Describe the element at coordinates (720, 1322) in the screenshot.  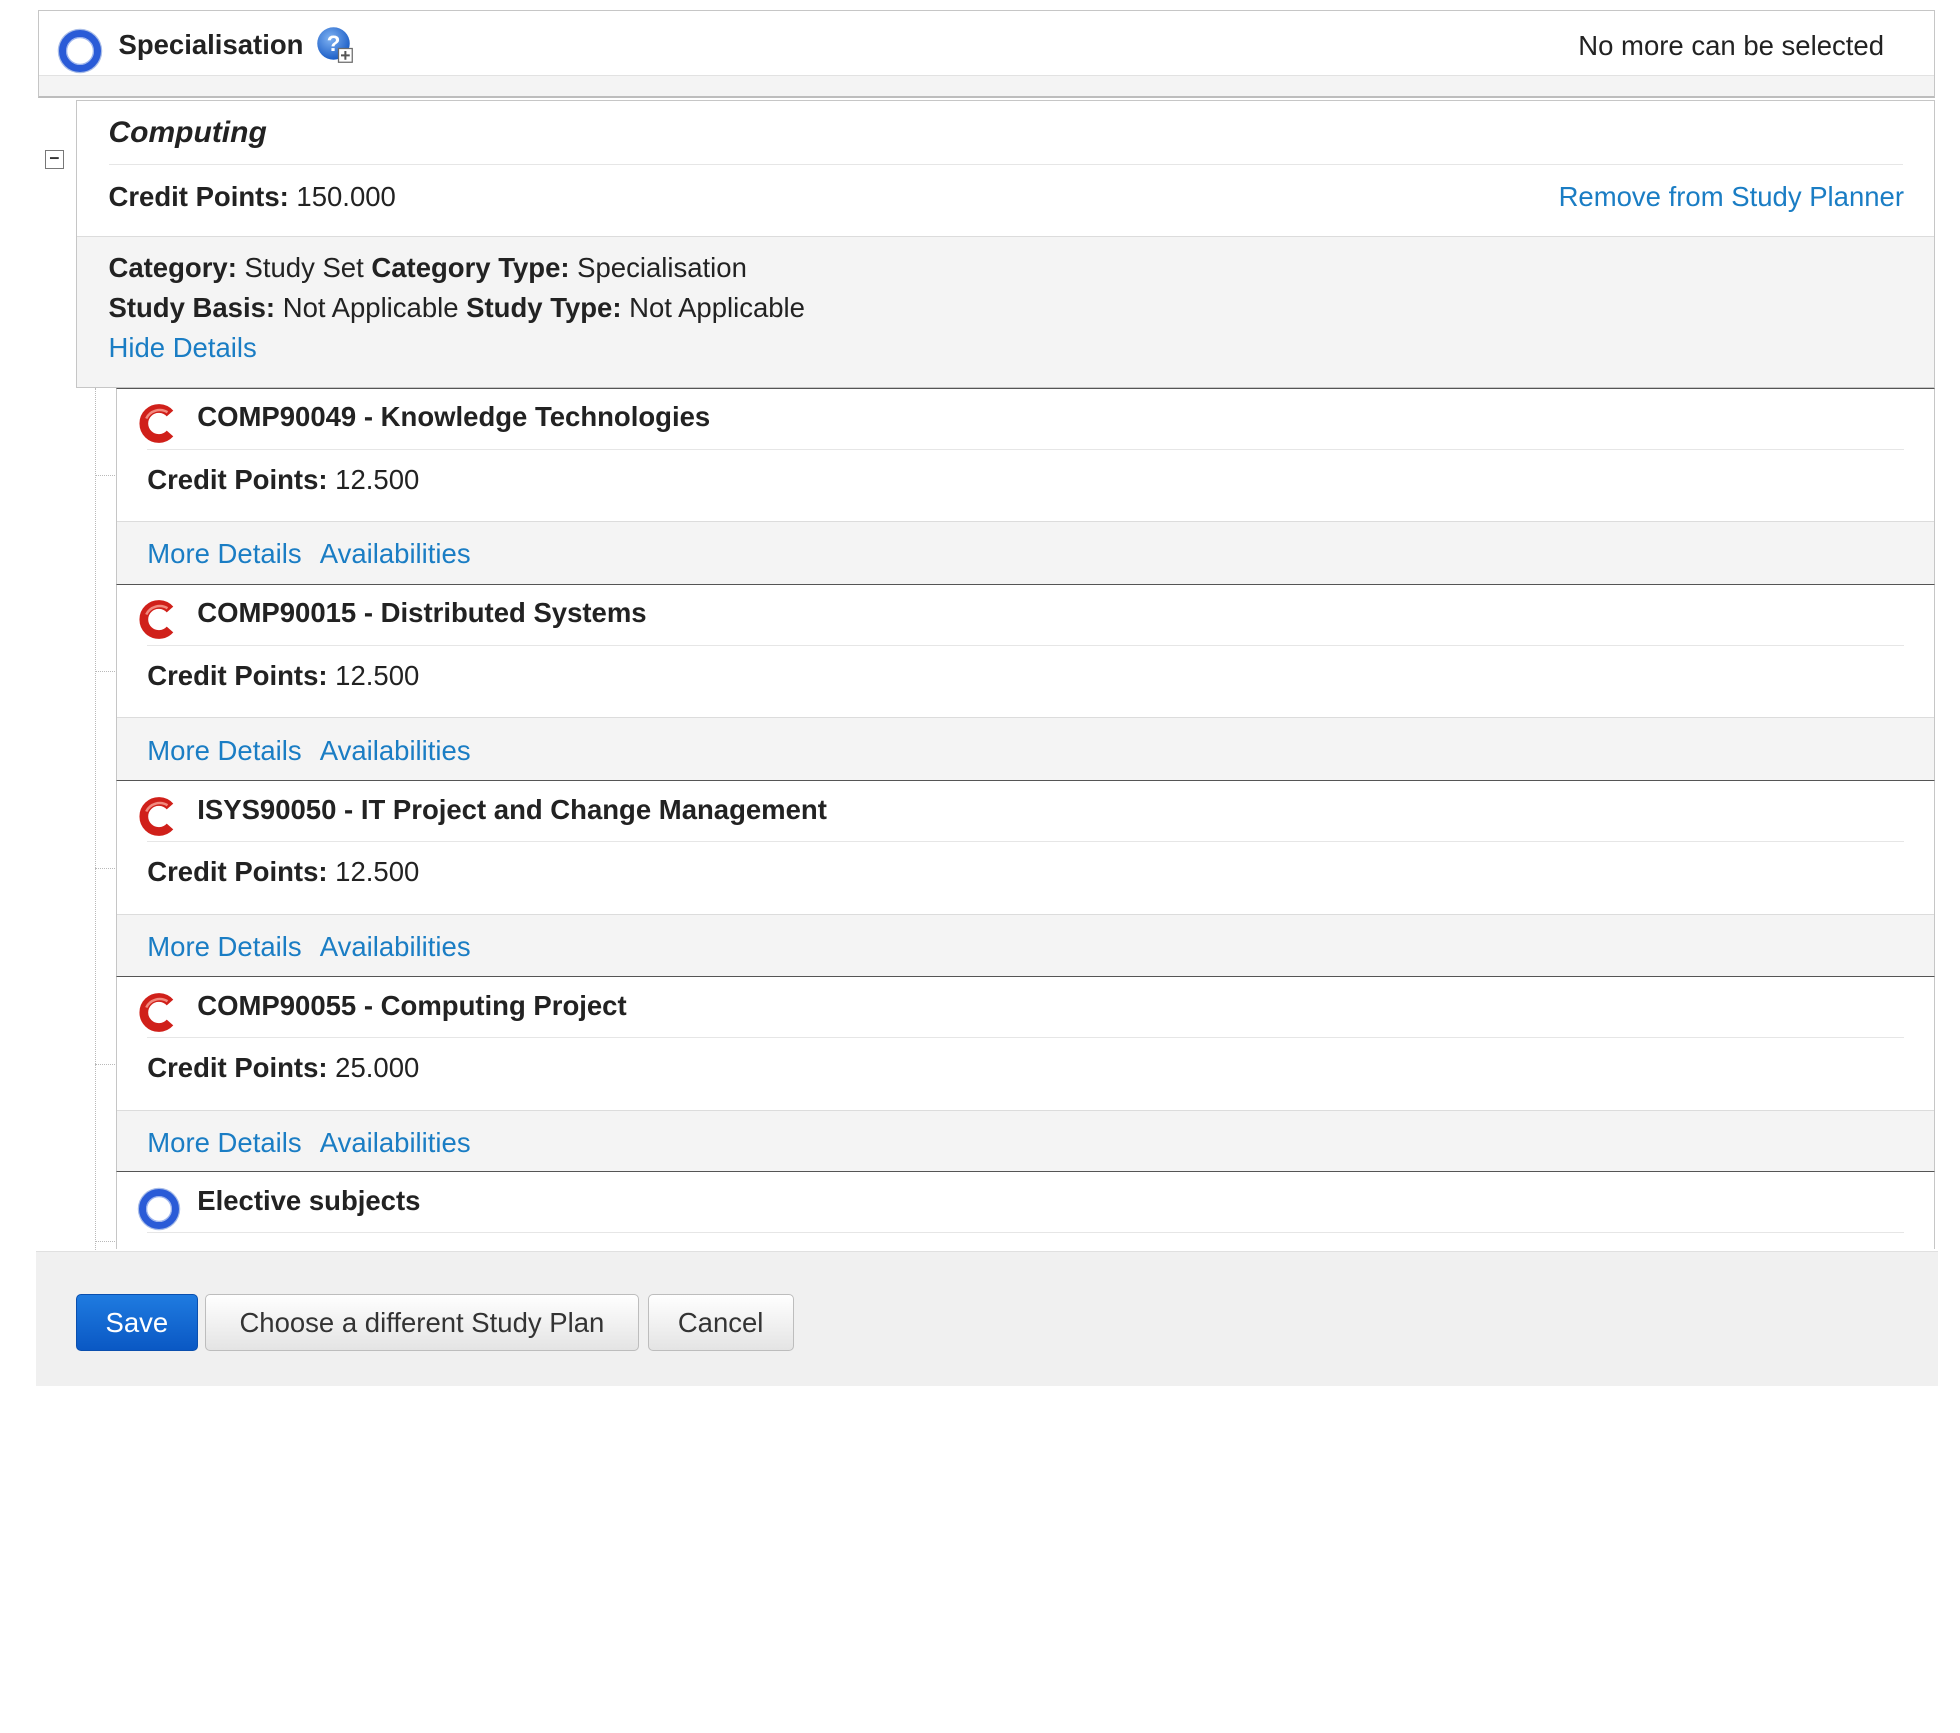
I see `cancel-button: Cancel` at that location.